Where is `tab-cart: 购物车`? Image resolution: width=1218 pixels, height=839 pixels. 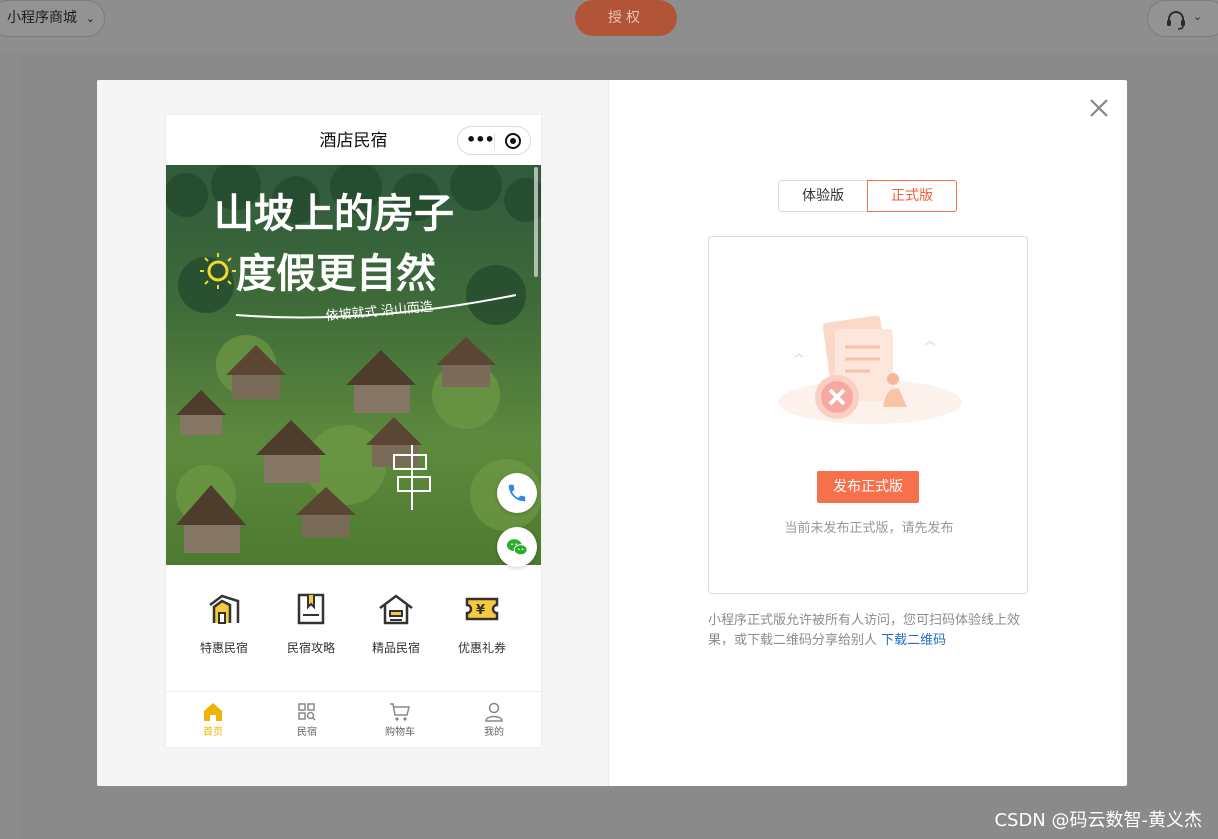 tab-cart: 购物车 is located at coordinates (400, 719).